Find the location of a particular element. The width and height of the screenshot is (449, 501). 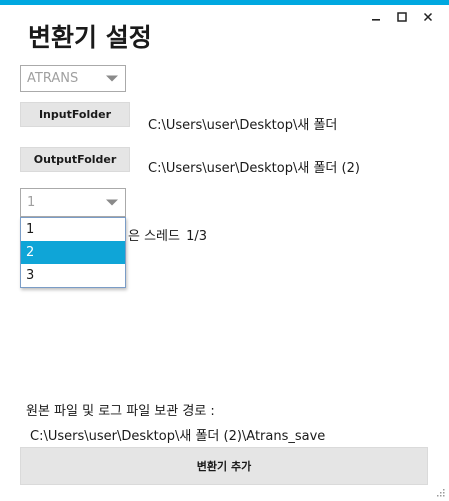

thread-label-text: 은 스레드 is located at coordinates (154, 236).